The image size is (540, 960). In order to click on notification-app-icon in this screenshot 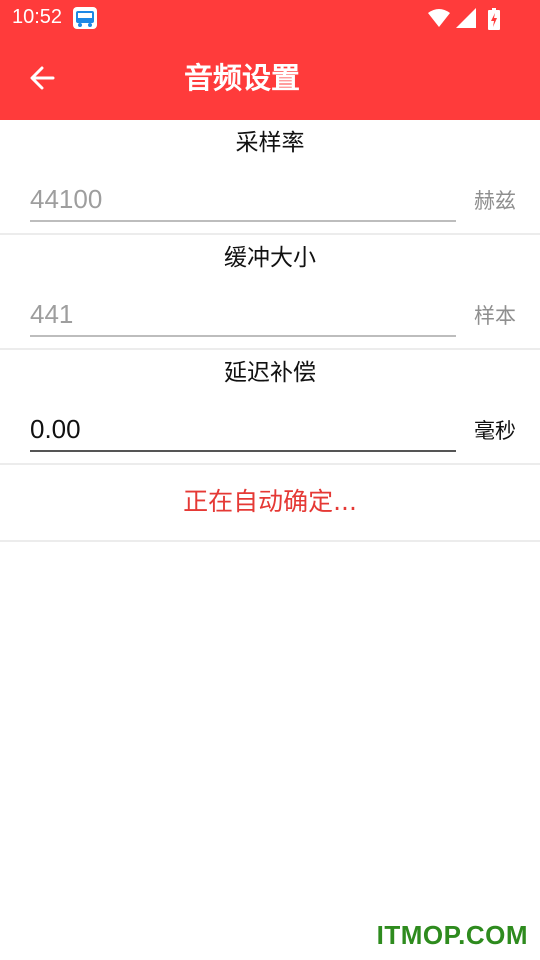, I will do `click(85, 18)`.